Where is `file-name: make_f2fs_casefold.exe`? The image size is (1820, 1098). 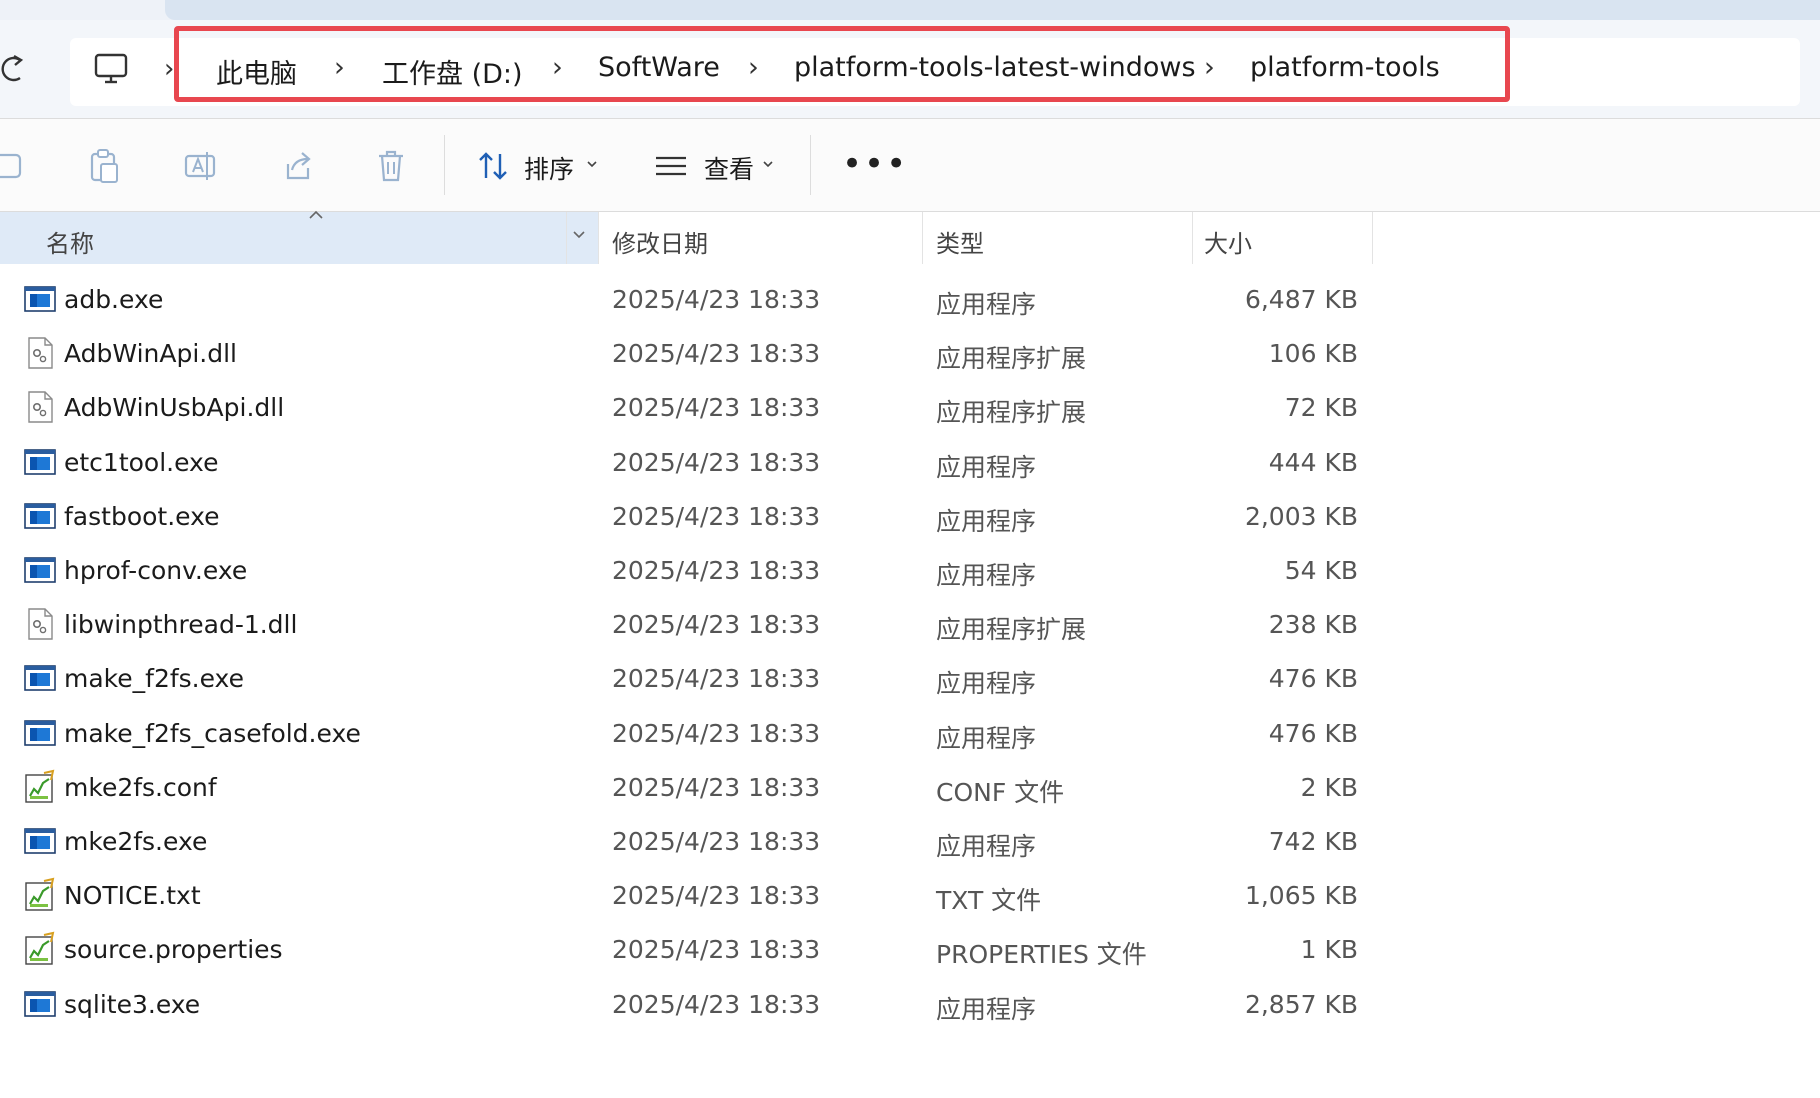 file-name: make_f2fs_casefold.exe is located at coordinates (212, 733).